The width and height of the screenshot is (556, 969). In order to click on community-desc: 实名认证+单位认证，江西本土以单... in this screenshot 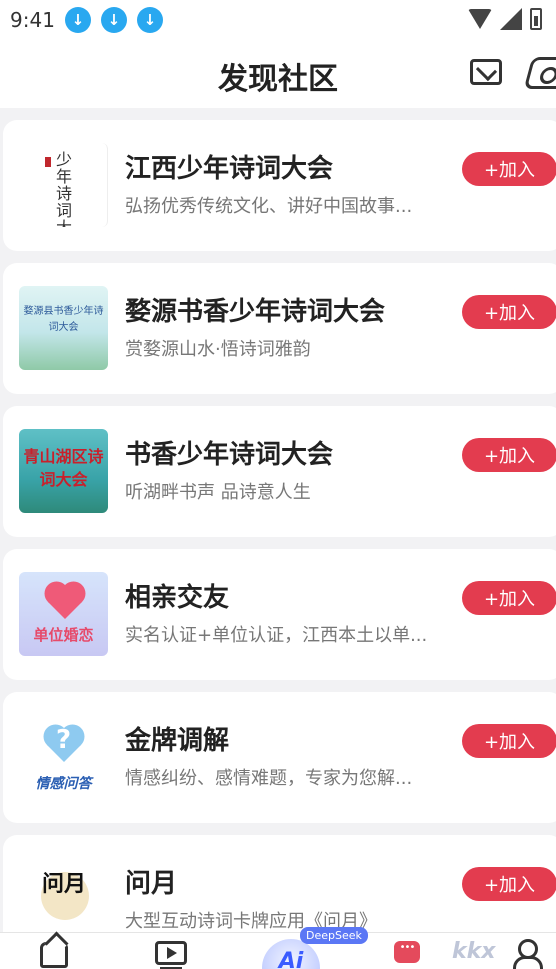, I will do `click(276, 635)`.